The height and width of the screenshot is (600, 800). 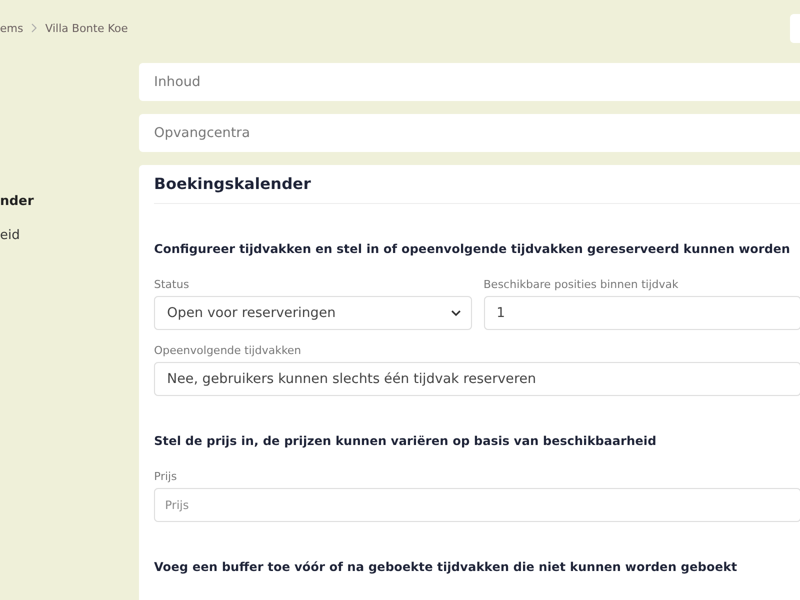 I want to click on field-label: Beschikbare posities binnen tijdvak, so click(x=582, y=284).